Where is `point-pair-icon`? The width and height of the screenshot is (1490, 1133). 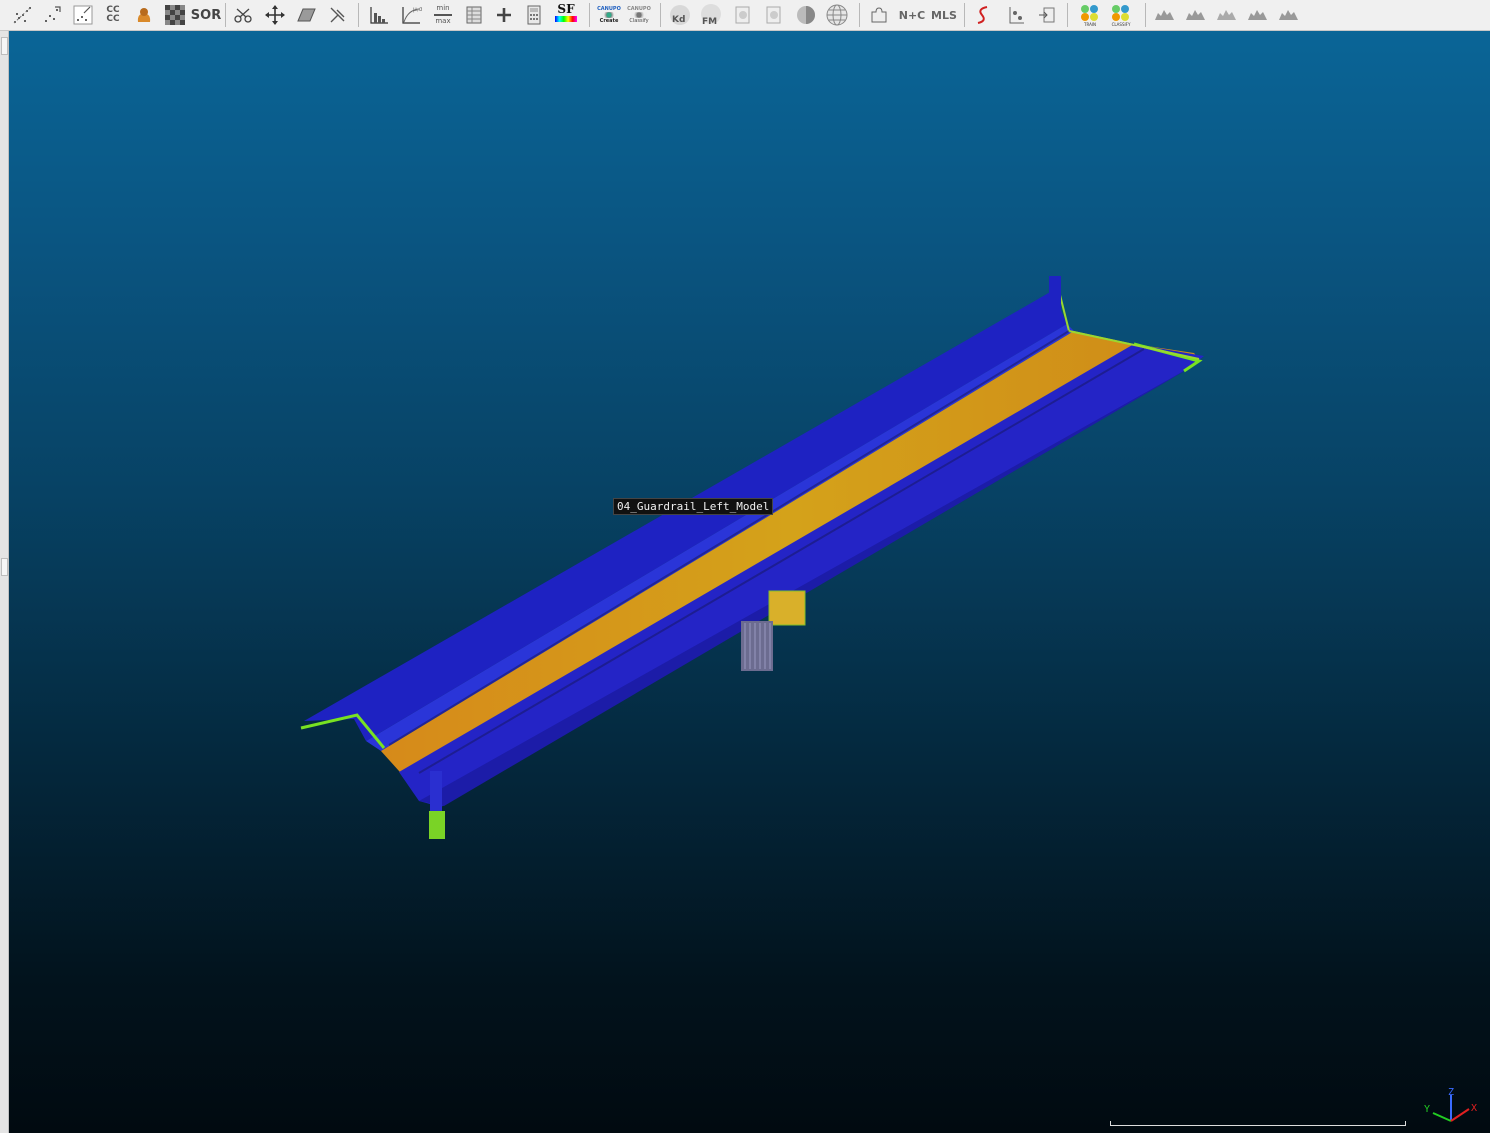
point-pair-icon is located at coordinates (1016, 15).